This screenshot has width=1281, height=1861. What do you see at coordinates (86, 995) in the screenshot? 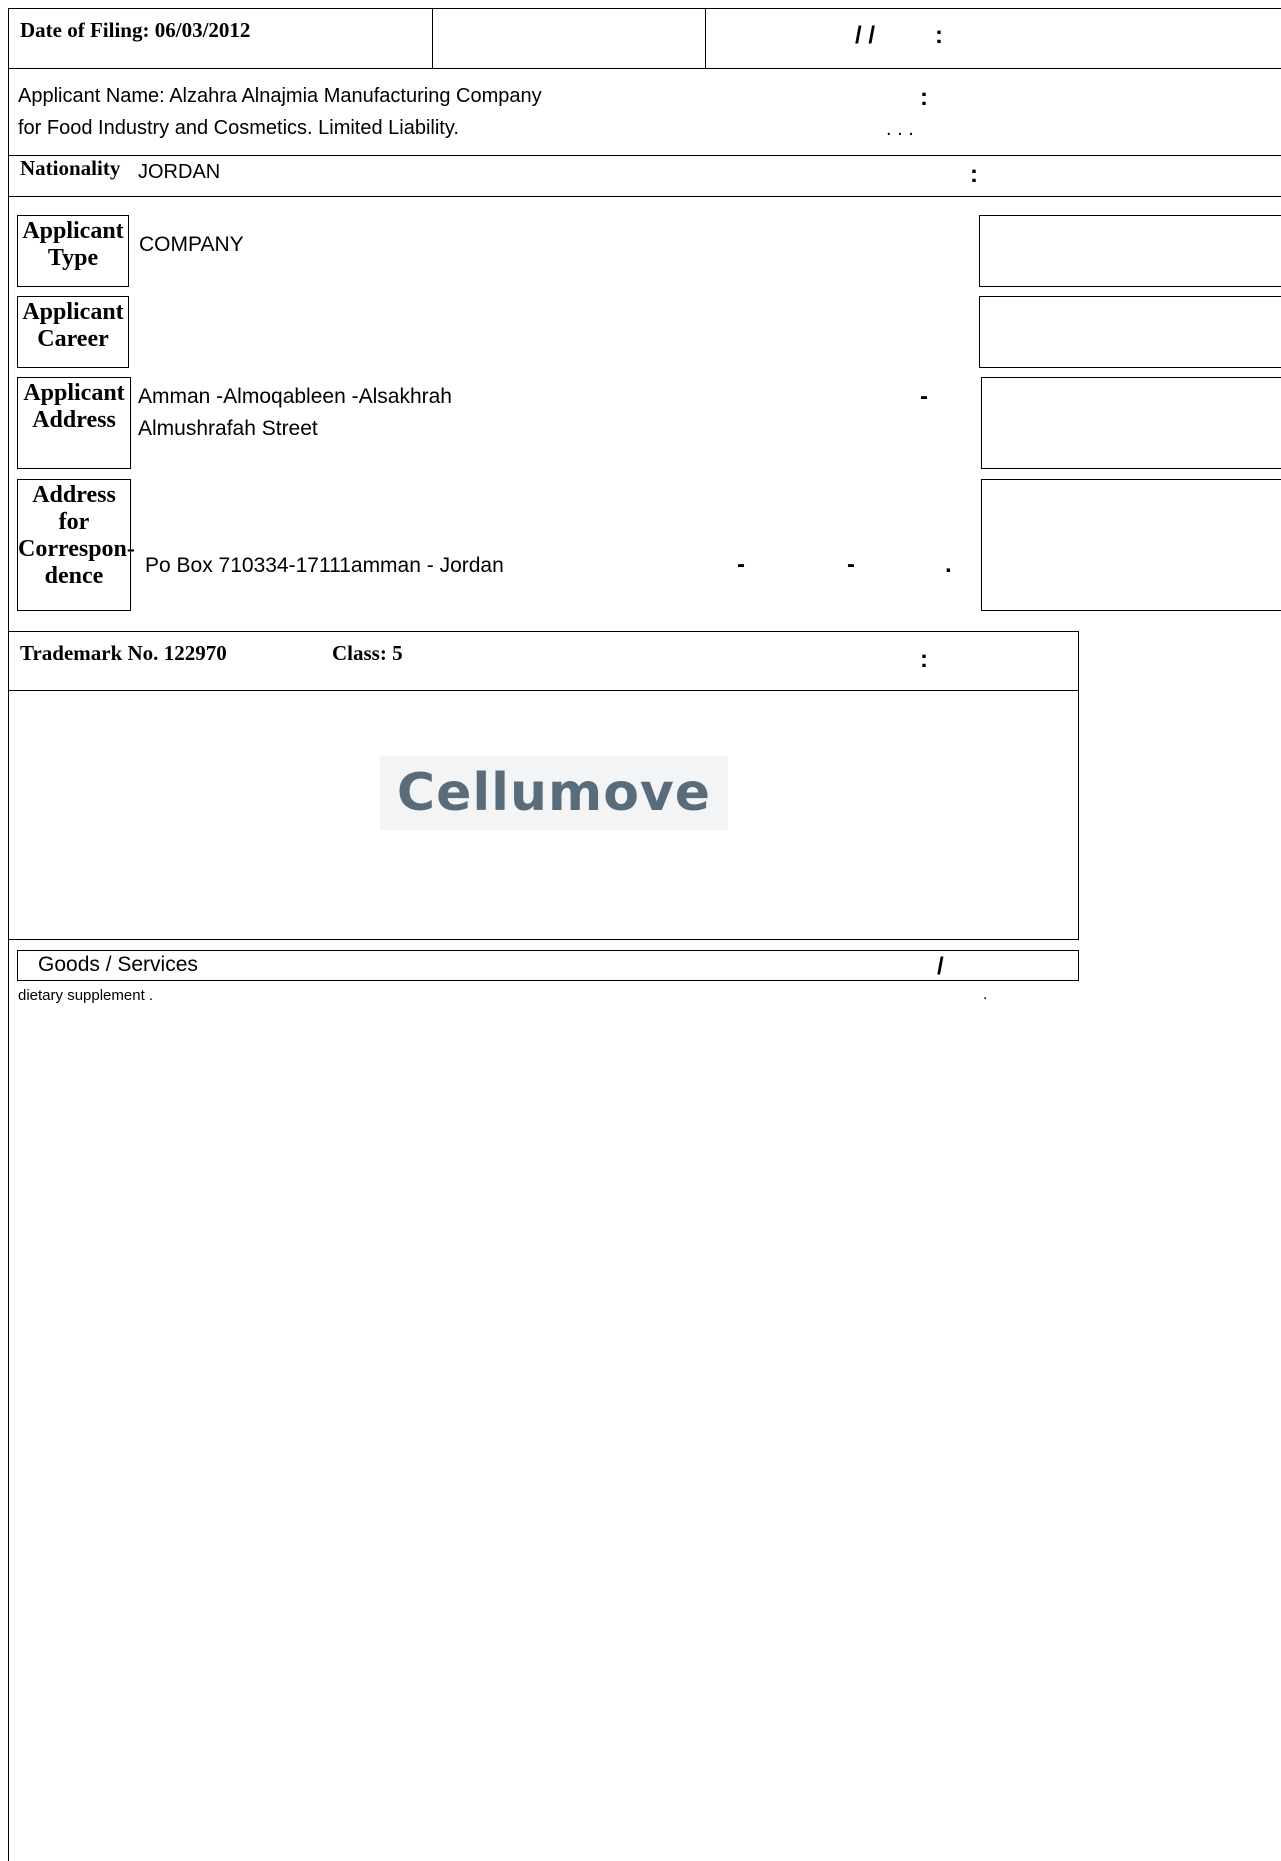
I see `goods-item: dietary supplement .` at bounding box center [86, 995].